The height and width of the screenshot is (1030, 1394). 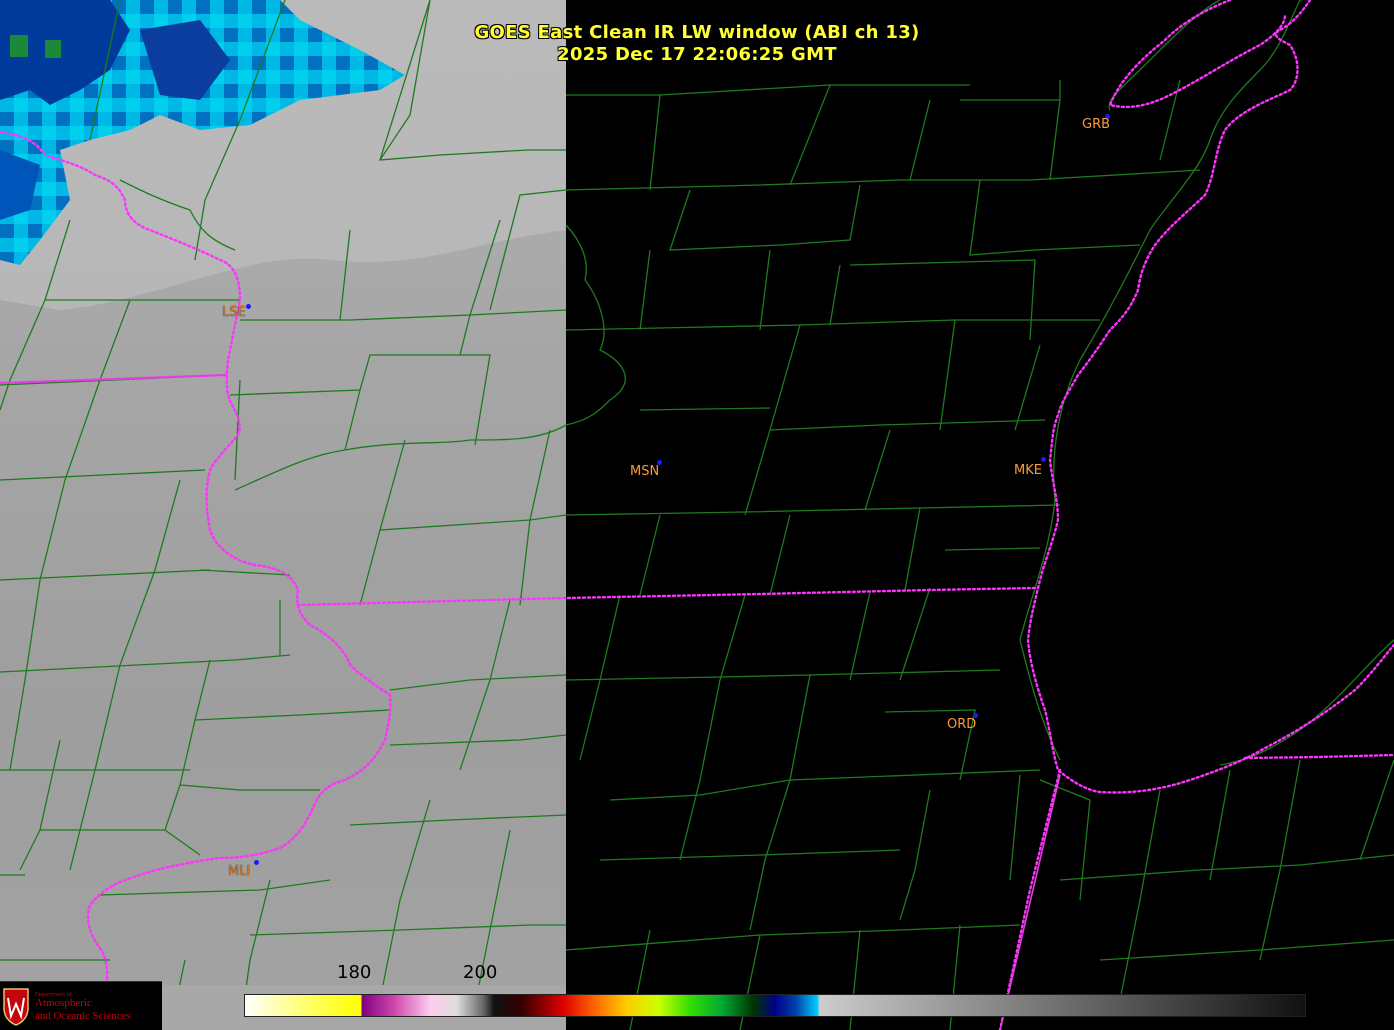 I want to click on colorbar-tick-label: 200, so click(x=480, y=972).